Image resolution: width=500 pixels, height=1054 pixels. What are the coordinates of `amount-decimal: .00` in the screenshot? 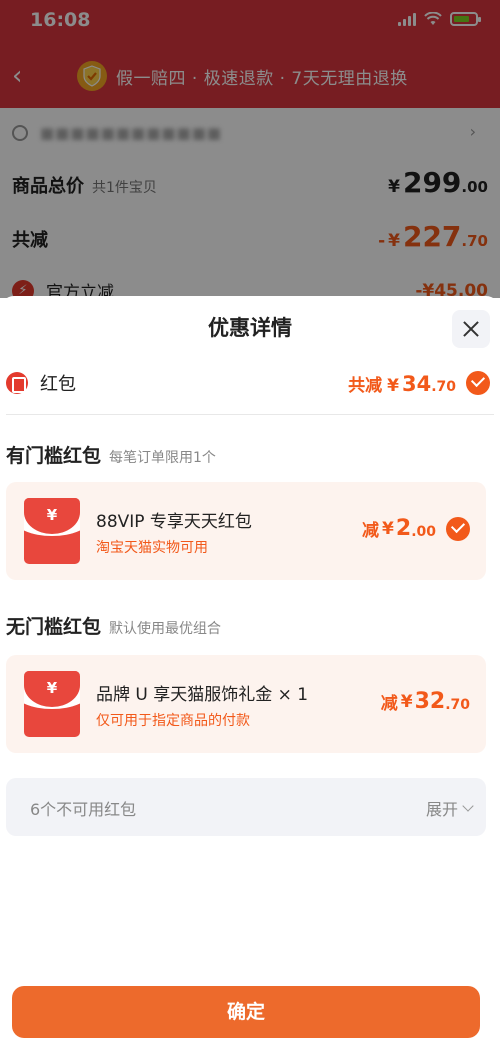 It's located at (423, 531).